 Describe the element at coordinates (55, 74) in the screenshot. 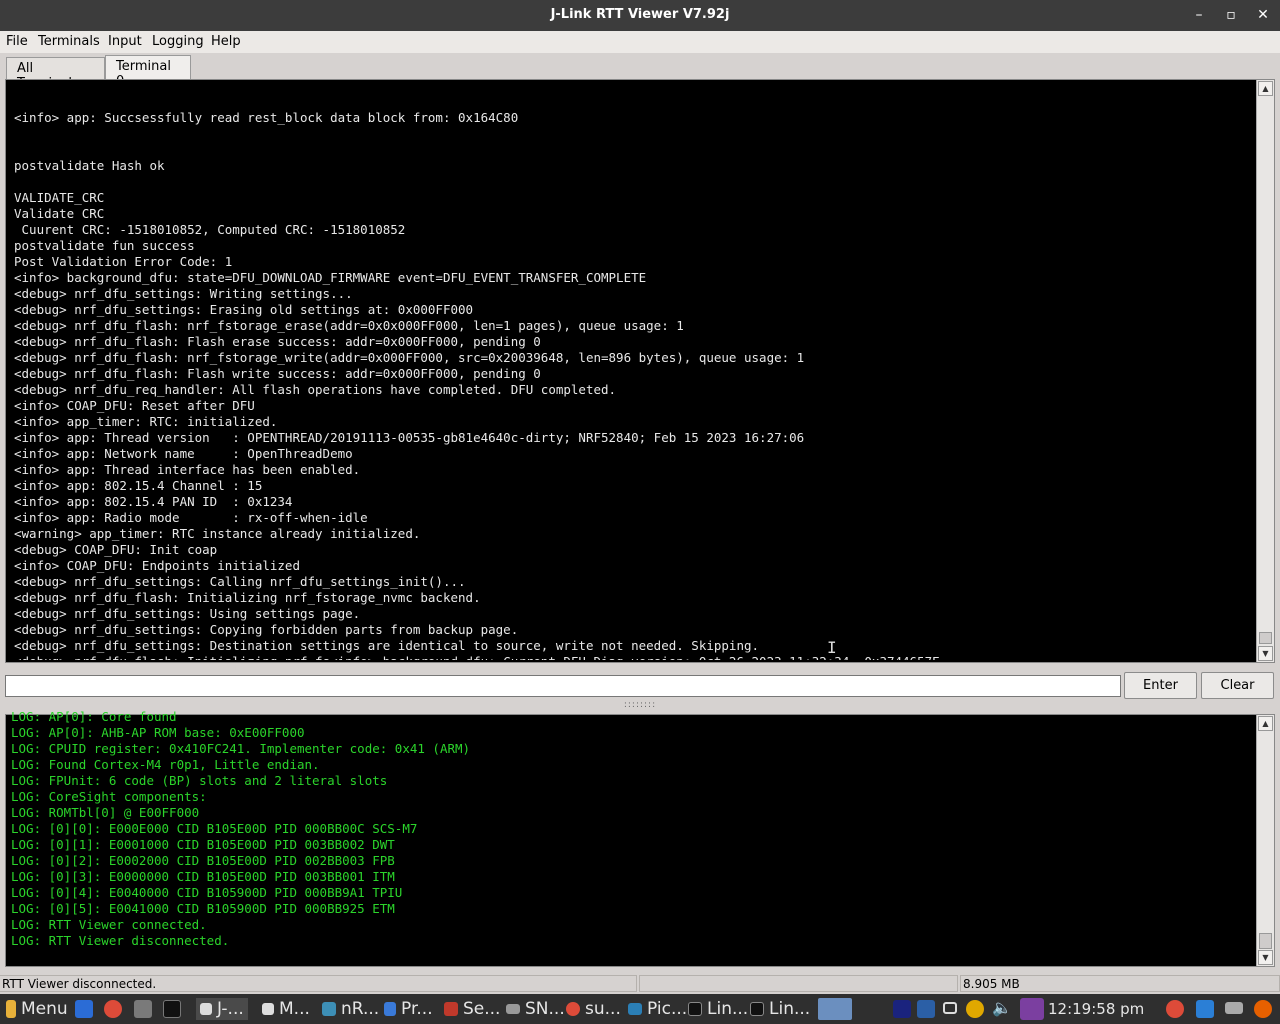

I see `tab-all-terminals: All Terminals` at that location.